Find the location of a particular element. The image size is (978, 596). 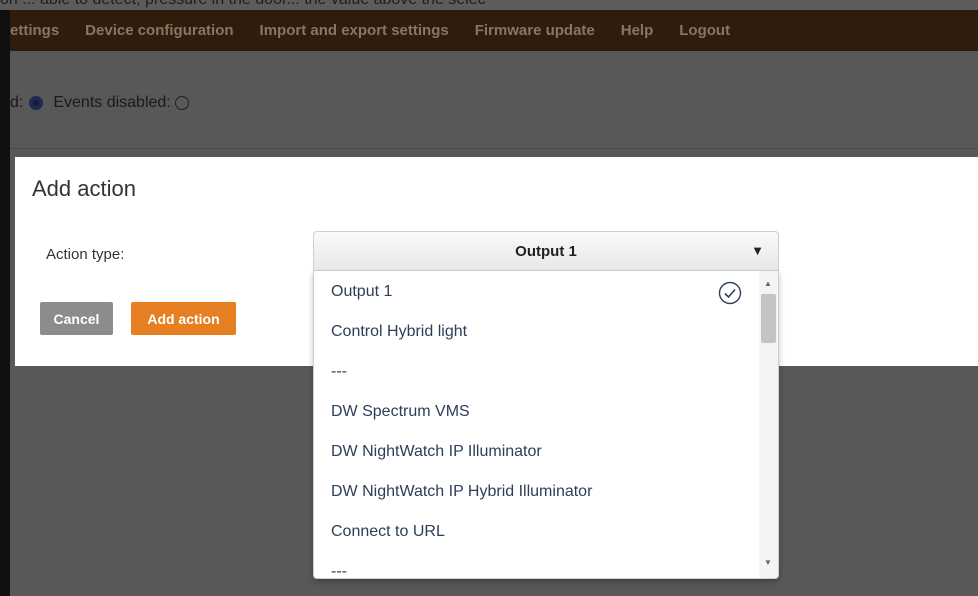

scroll-up-arrow-icon: ▲ is located at coordinates (768, 283).